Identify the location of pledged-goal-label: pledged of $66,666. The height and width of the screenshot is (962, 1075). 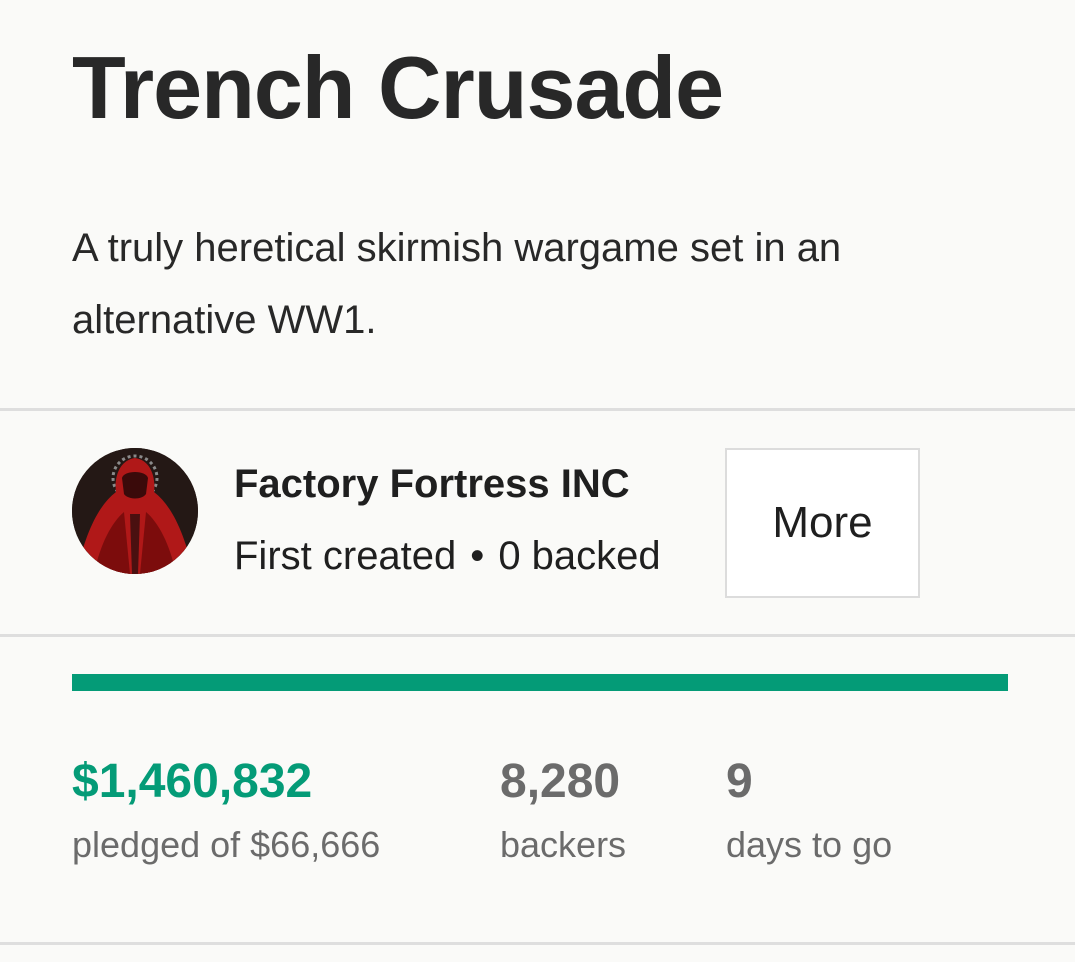
(226, 844).